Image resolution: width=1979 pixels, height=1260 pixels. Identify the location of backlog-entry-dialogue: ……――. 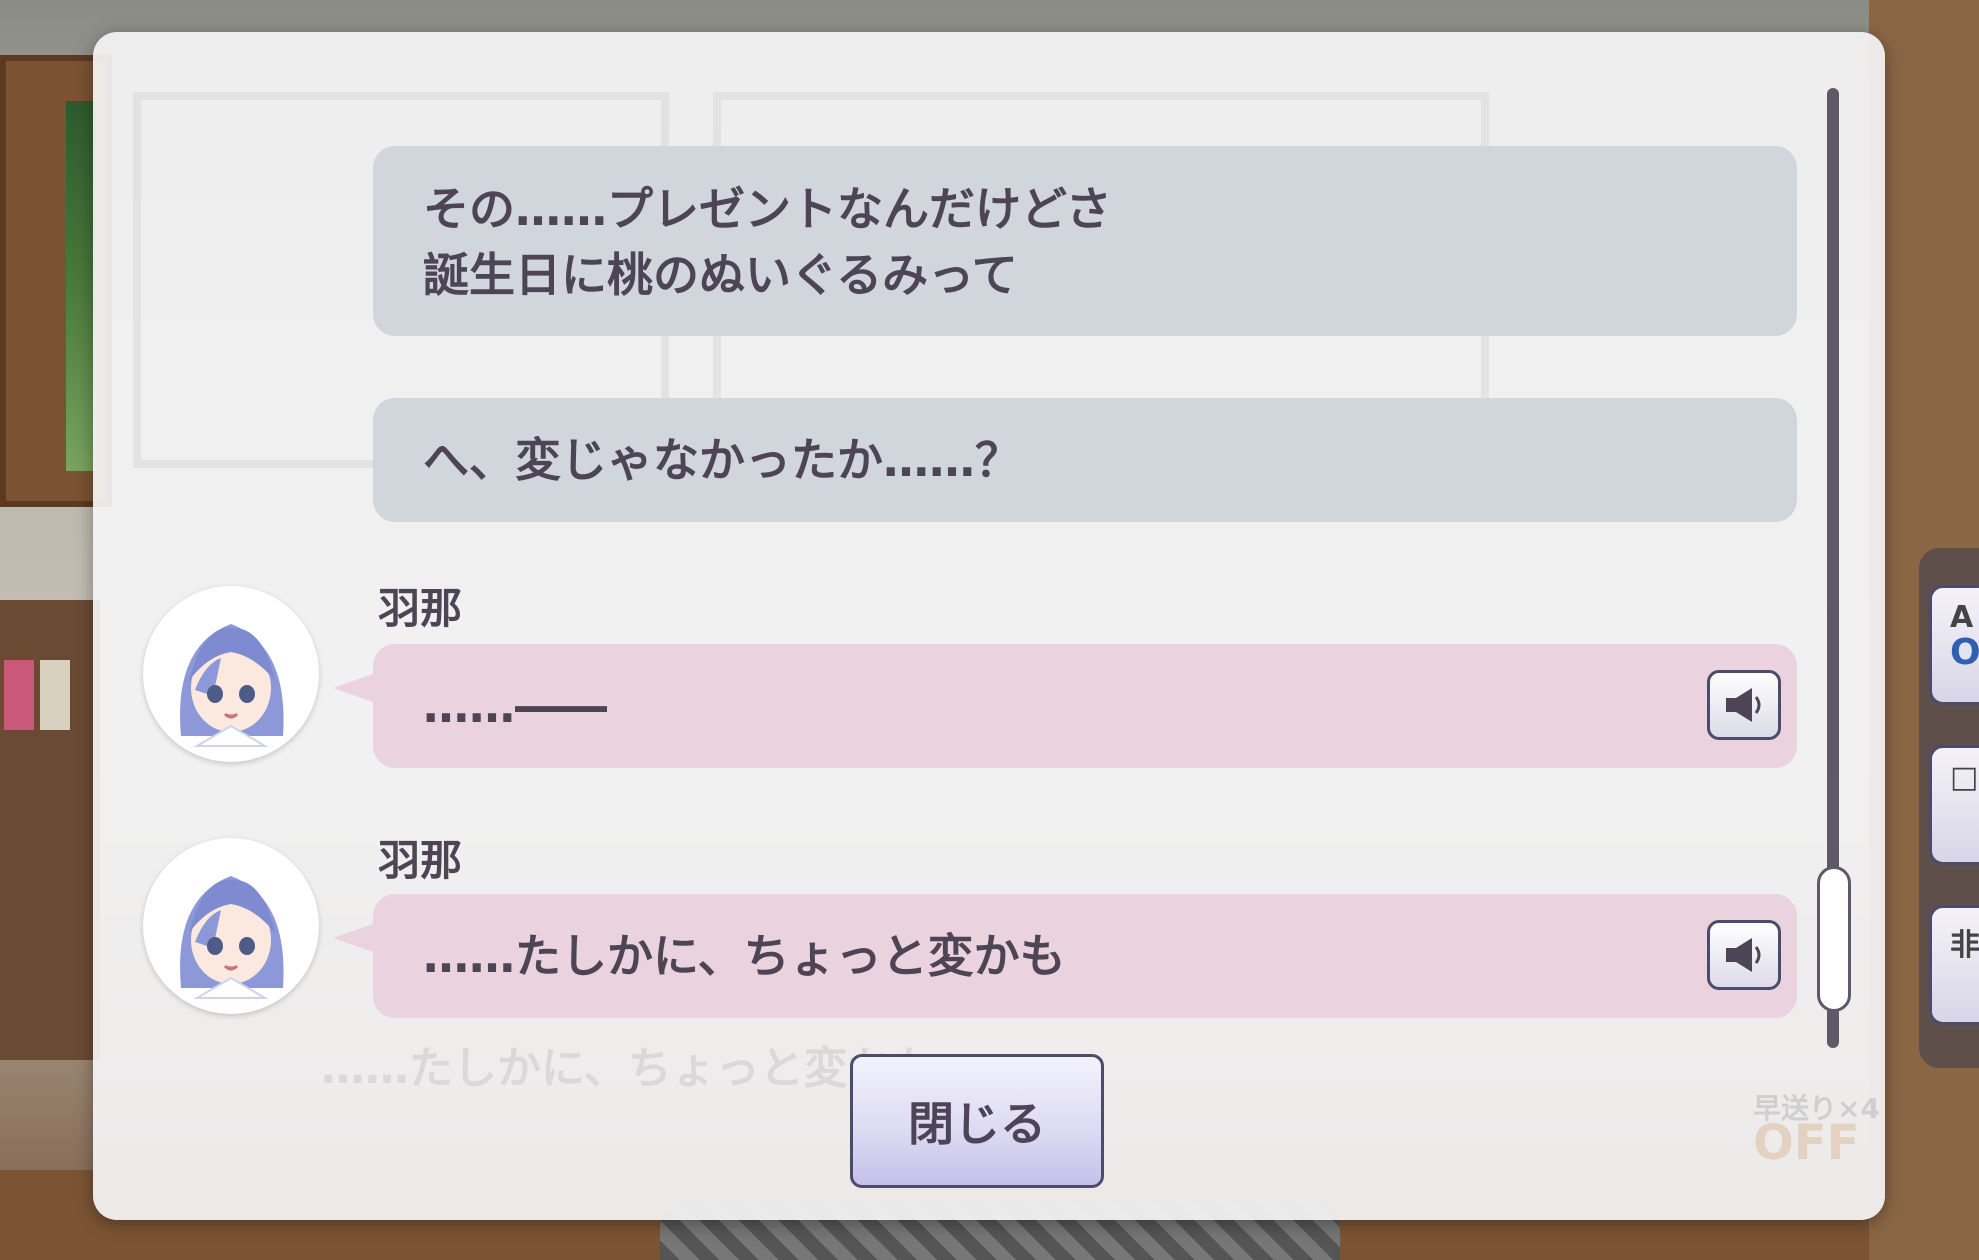
(1065, 706).